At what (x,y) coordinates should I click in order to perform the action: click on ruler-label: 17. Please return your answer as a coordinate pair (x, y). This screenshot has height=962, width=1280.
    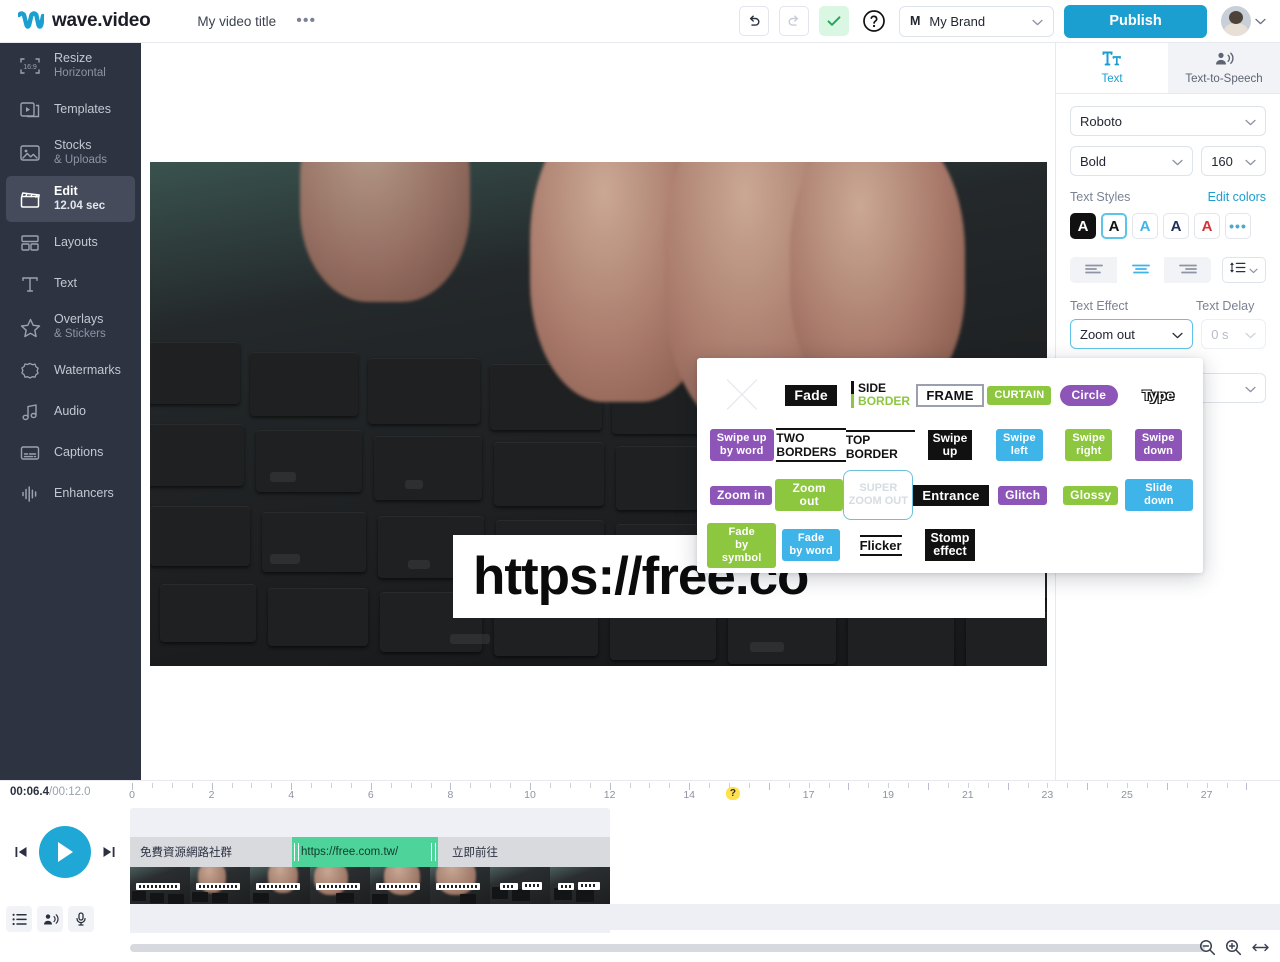
    Looking at the image, I should click on (808, 795).